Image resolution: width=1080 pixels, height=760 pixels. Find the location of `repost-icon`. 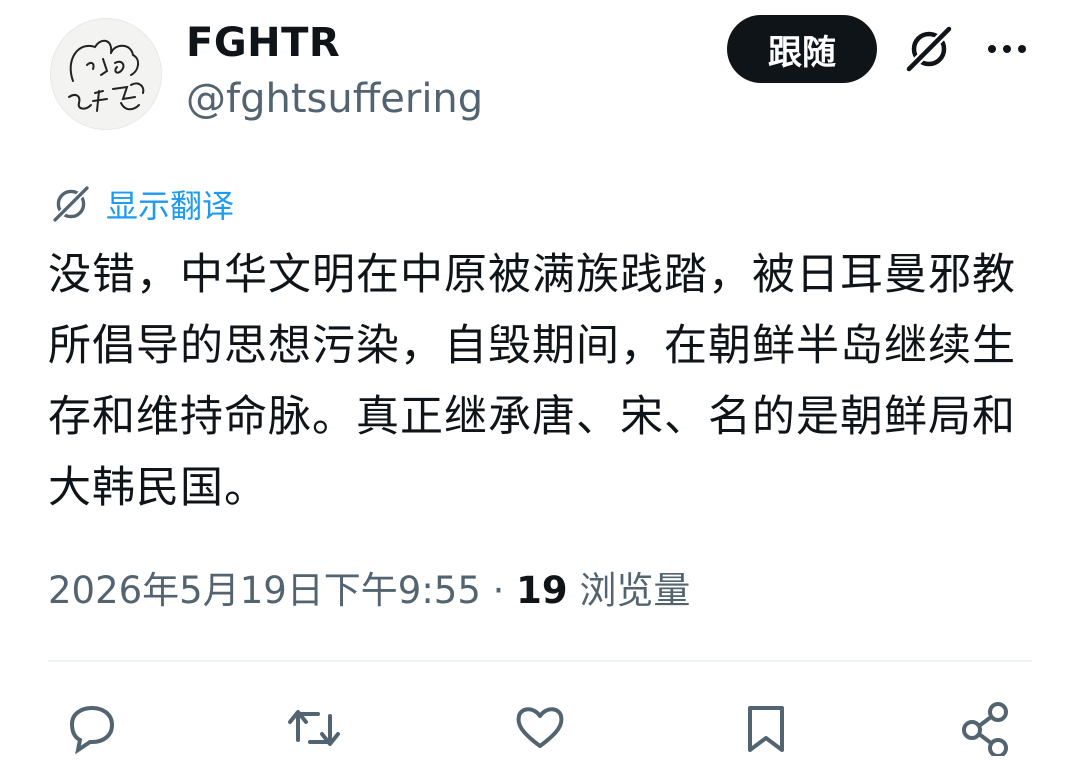

repost-icon is located at coordinates (314, 728).